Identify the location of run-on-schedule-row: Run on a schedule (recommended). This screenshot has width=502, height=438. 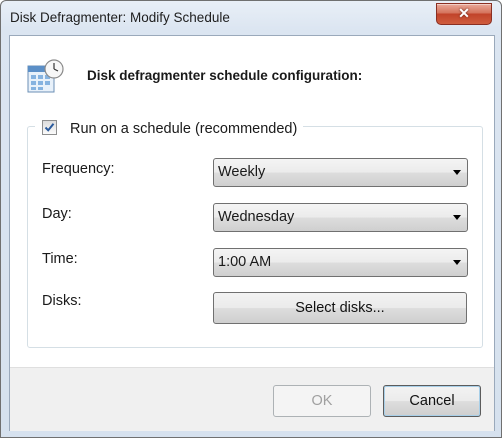
(169, 128).